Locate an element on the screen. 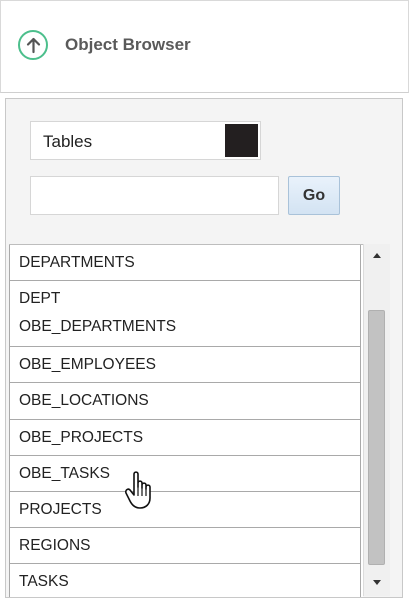 This screenshot has height=600, width=409. list-item: OBE_PROJECTS is located at coordinates (185, 438).